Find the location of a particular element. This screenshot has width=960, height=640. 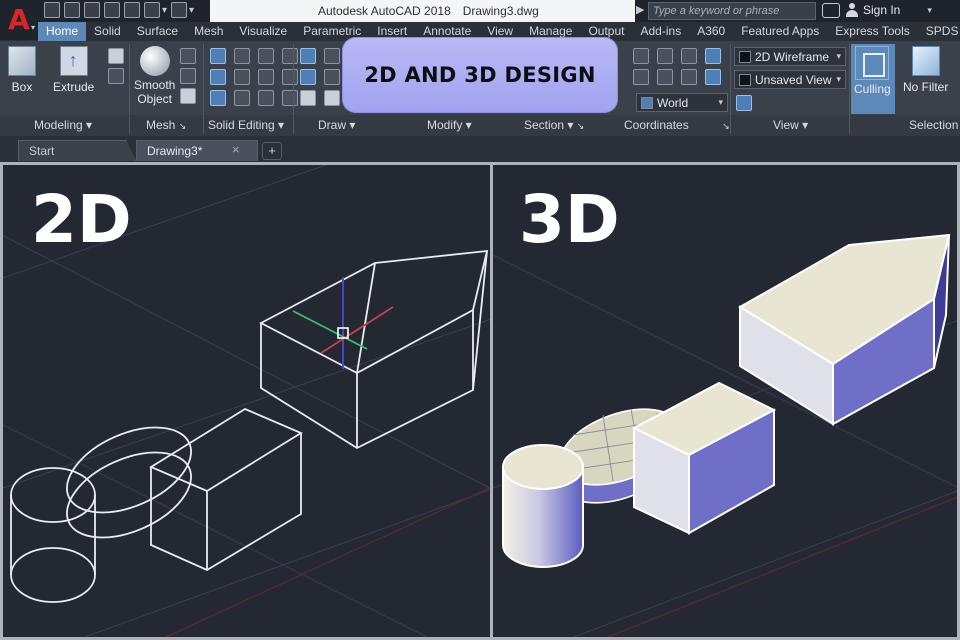

fillet-edge-icon is located at coordinates (266, 98).